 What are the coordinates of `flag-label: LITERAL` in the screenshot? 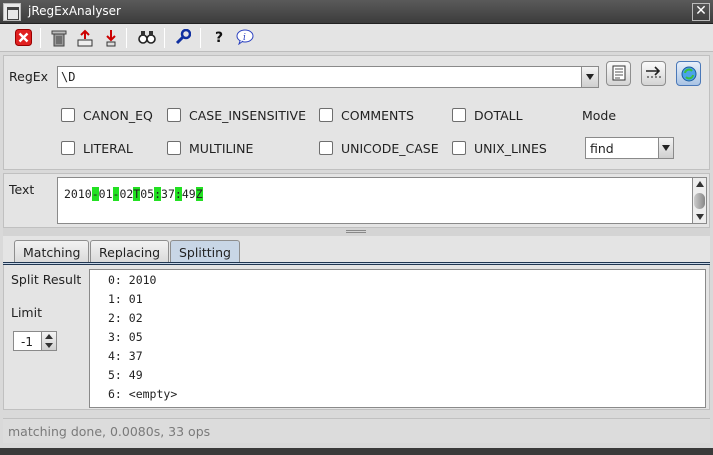 It's located at (108, 148).